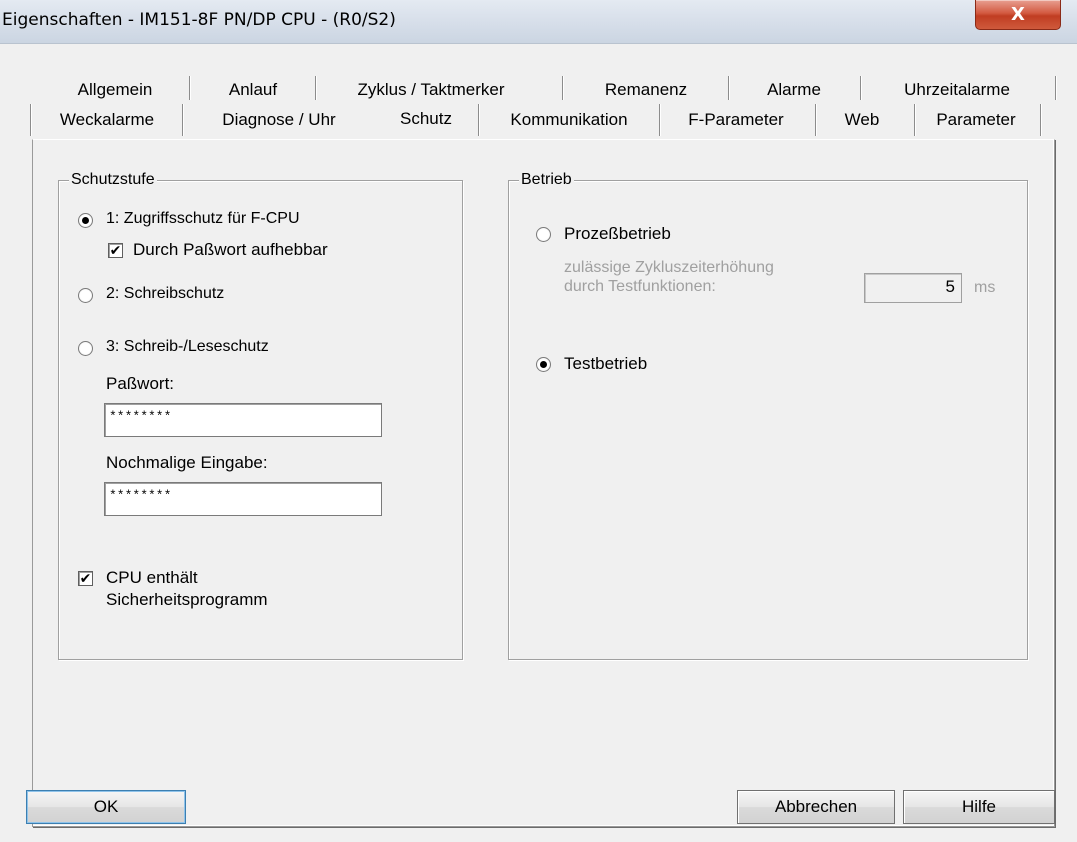 This screenshot has width=1077, height=842. Describe the element at coordinates (985, 287) in the screenshot. I see `cycle-unit-label: ms` at that location.